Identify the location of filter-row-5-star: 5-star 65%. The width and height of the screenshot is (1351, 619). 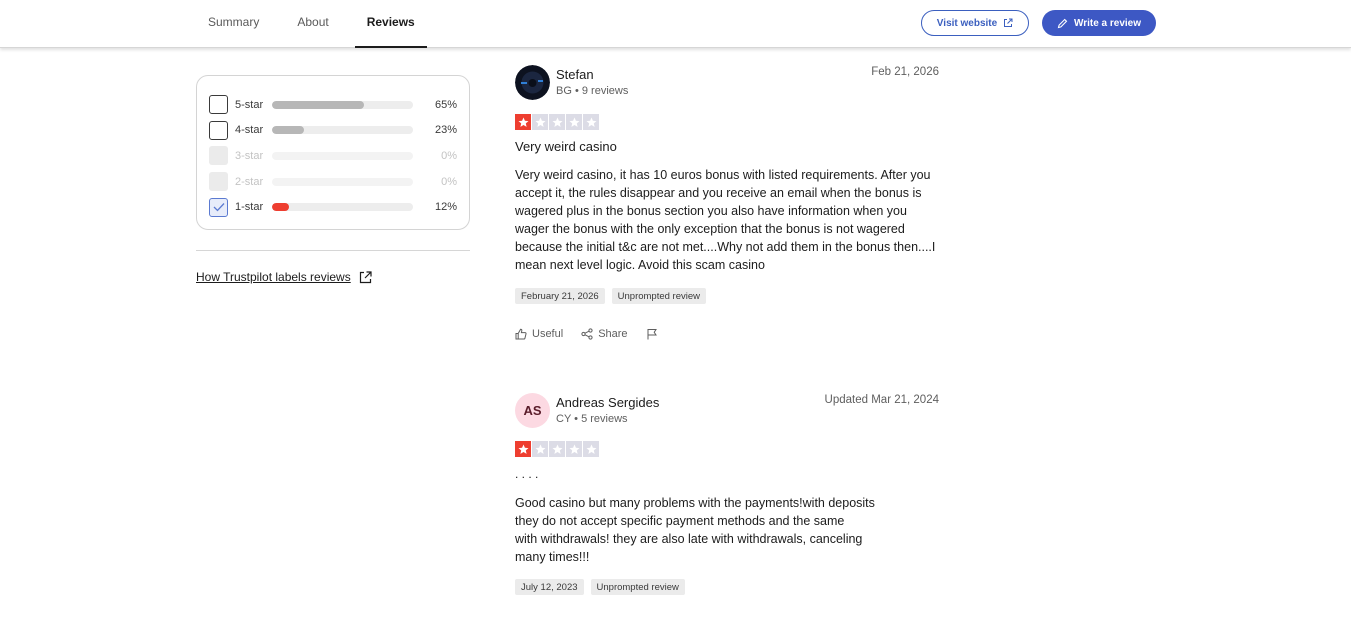
(333, 105).